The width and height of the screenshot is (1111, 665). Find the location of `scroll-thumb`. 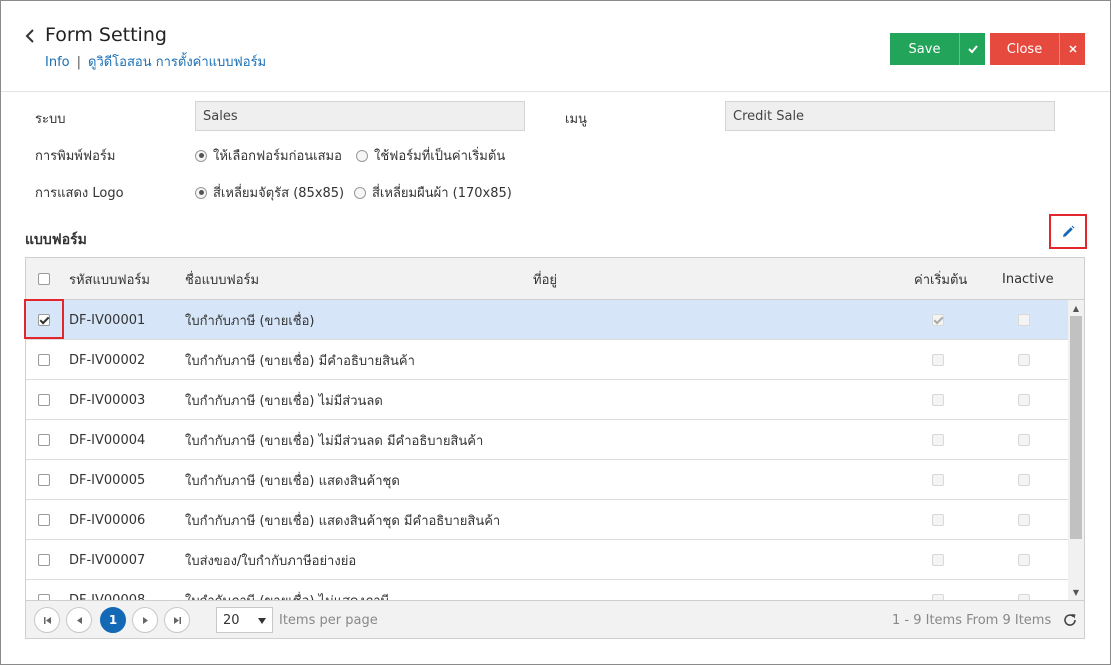

scroll-thumb is located at coordinates (1076, 427).